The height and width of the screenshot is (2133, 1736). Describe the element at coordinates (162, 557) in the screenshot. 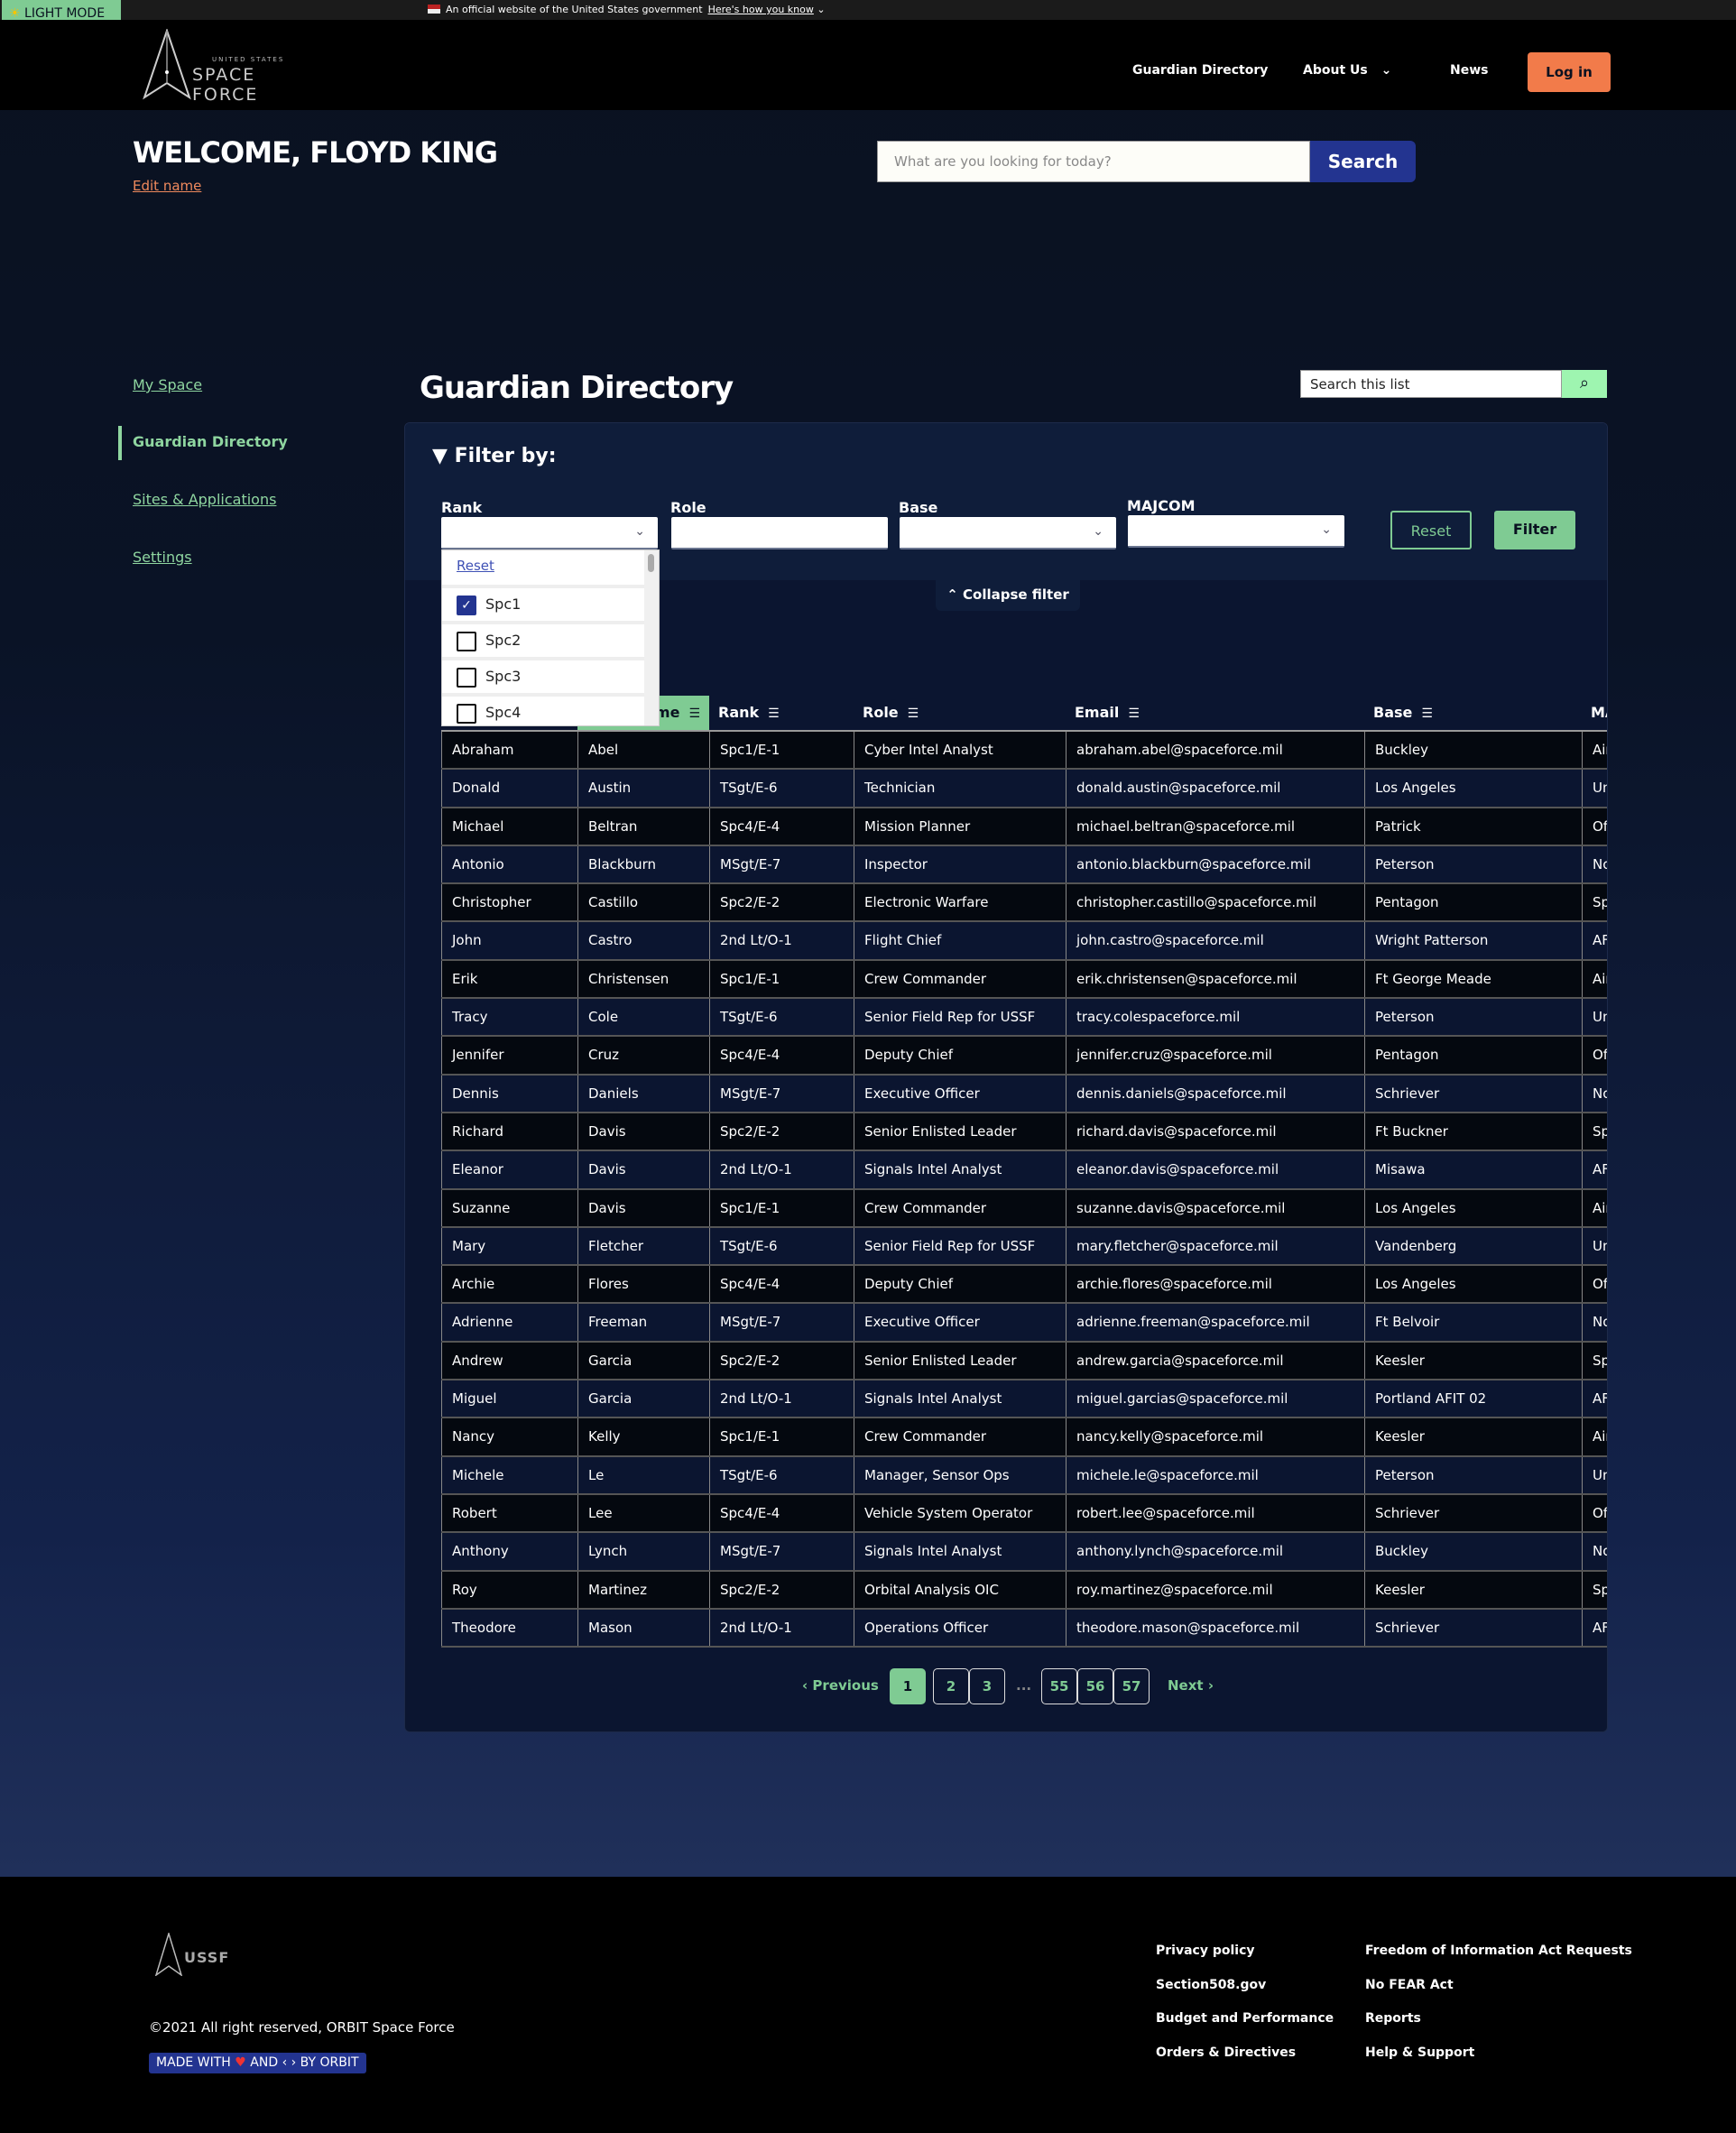

I see `sidebar-item-settings: Settings` at that location.